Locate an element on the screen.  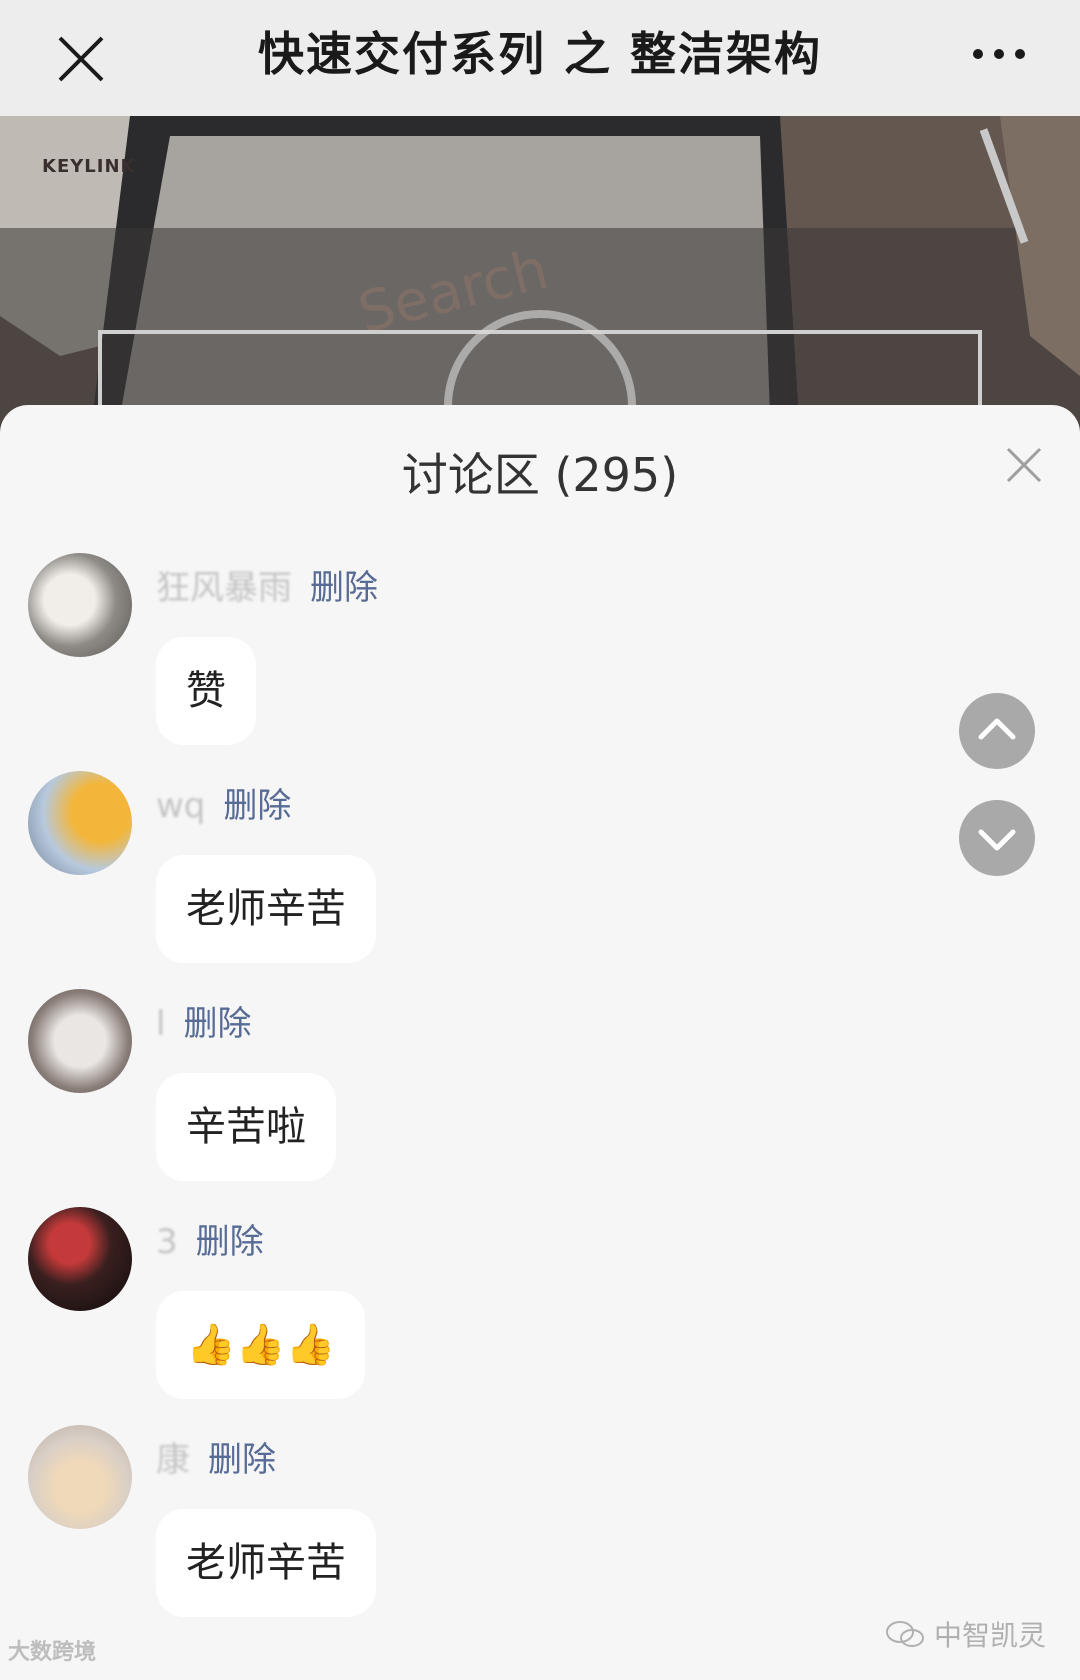
wechat-icon is located at coordinates (905, 1634).